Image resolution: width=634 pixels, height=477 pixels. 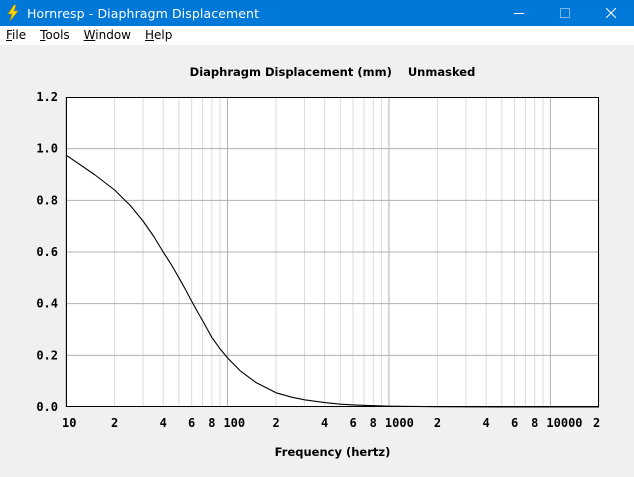 I want to click on menu-help: Help, so click(x=158, y=35).